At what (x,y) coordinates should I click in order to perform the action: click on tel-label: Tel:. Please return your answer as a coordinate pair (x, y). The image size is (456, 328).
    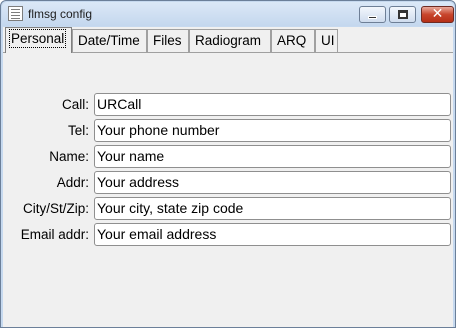
    Looking at the image, I should click on (78, 130).